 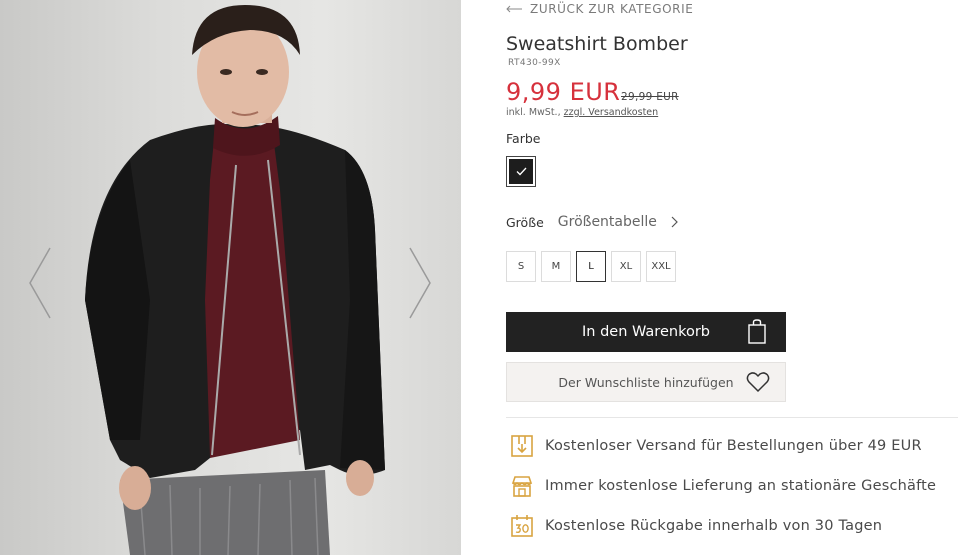 I want to click on checkmark-icon, so click(x=521, y=171).